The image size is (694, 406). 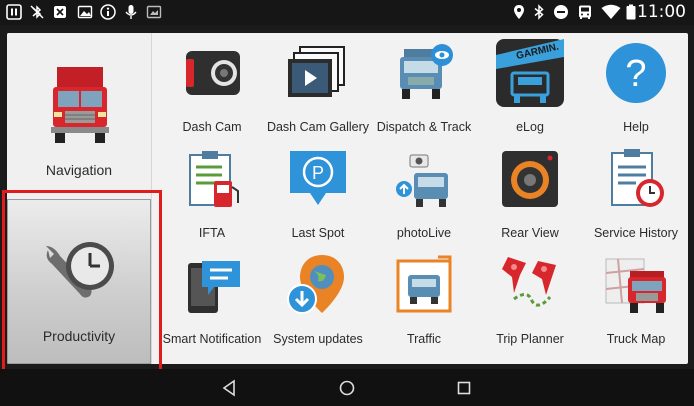 I want to click on image-icon, so click(x=85, y=12).